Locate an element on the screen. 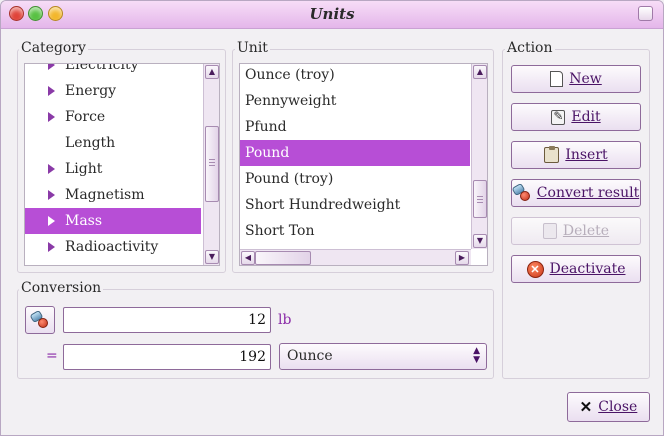 This screenshot has height=436, width=664. deactivate-icon: ✕ is located at coordinates (535, 269).